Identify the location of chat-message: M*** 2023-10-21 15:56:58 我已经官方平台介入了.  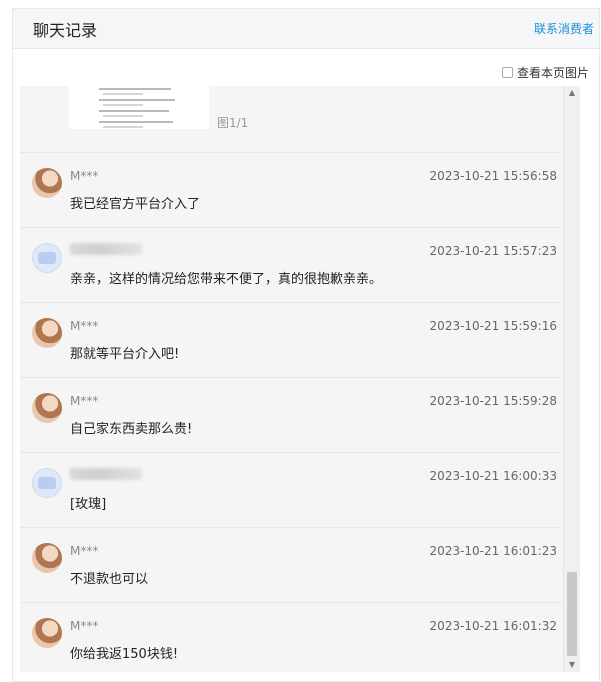
(290, 190).